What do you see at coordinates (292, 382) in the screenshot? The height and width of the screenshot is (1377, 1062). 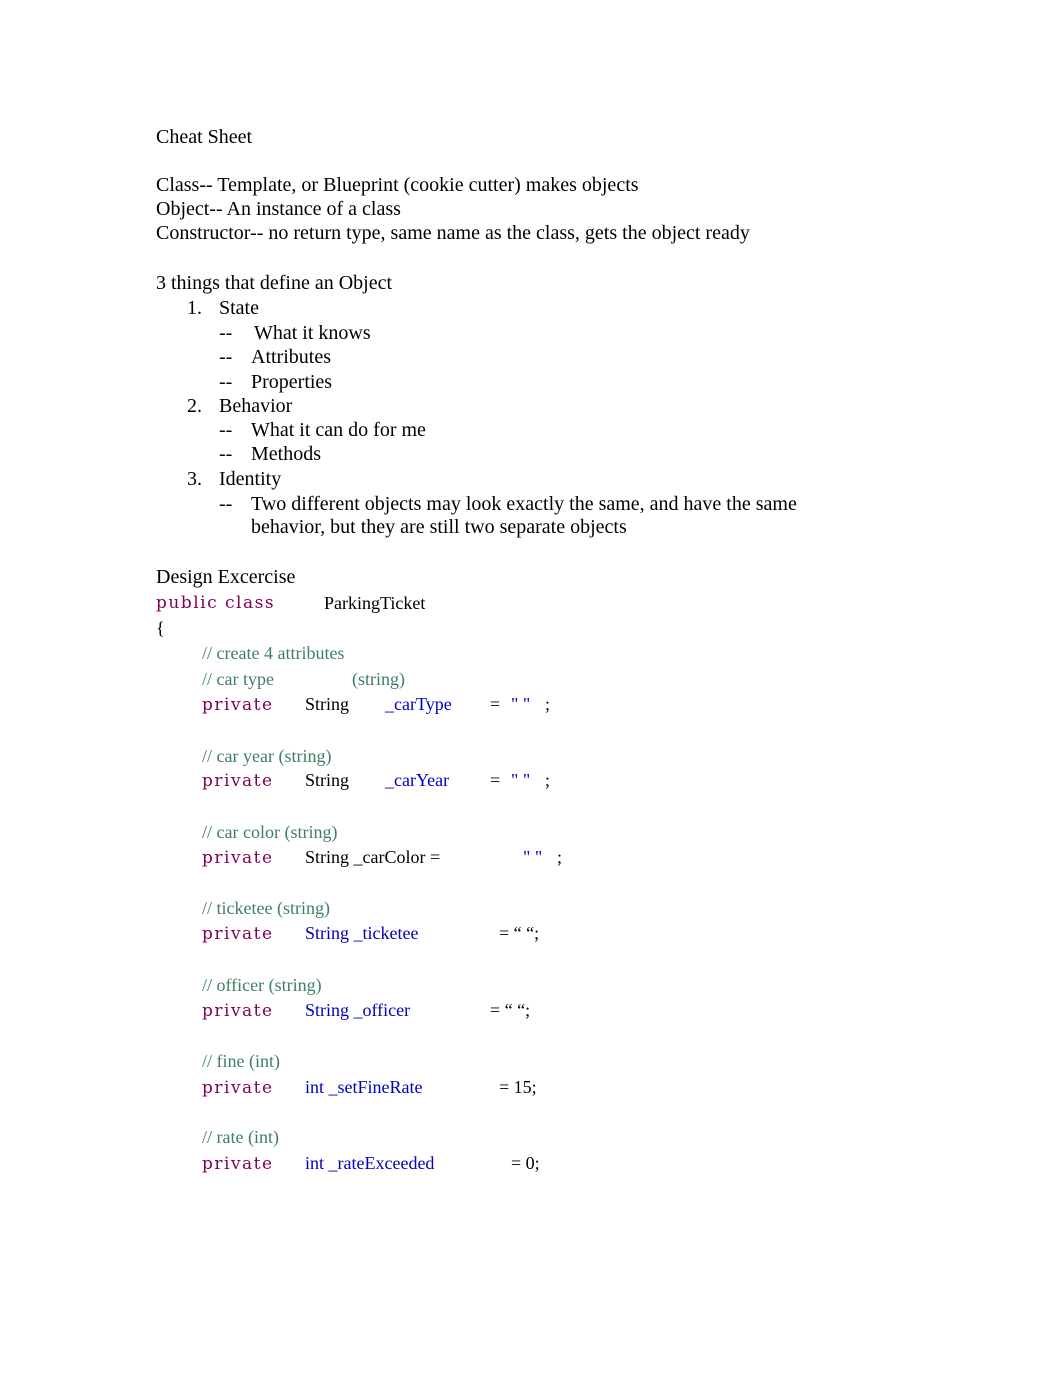 I see `sub-item: Properties` at bounding box center [292, 382].